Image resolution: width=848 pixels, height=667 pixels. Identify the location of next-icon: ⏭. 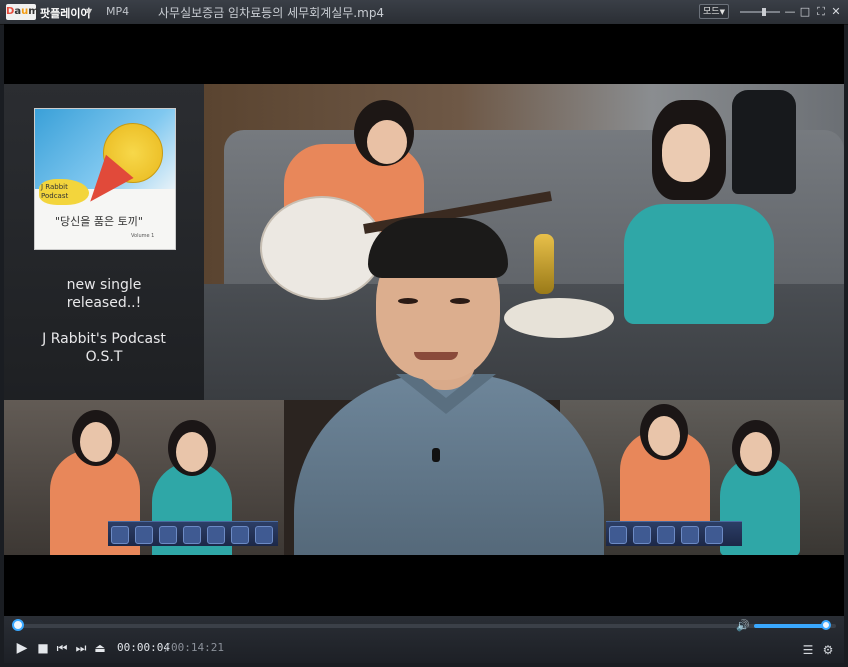
(81, 648).